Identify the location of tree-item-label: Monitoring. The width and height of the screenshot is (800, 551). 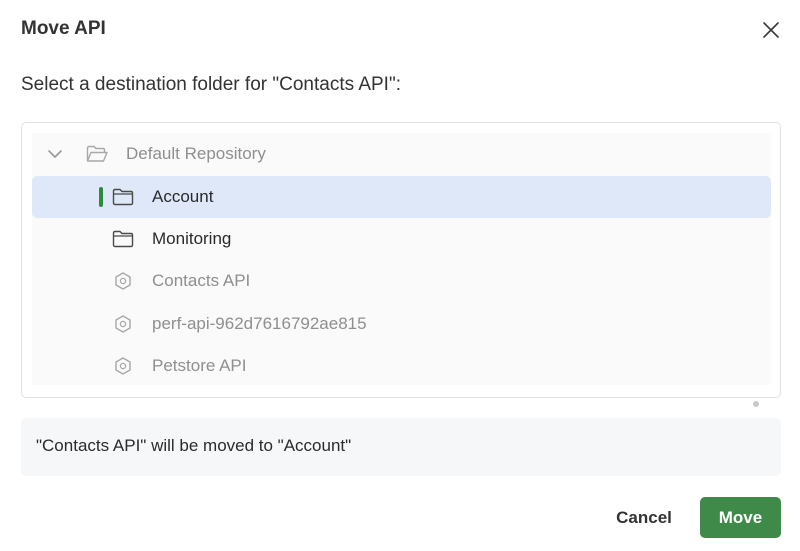
(192, 238).